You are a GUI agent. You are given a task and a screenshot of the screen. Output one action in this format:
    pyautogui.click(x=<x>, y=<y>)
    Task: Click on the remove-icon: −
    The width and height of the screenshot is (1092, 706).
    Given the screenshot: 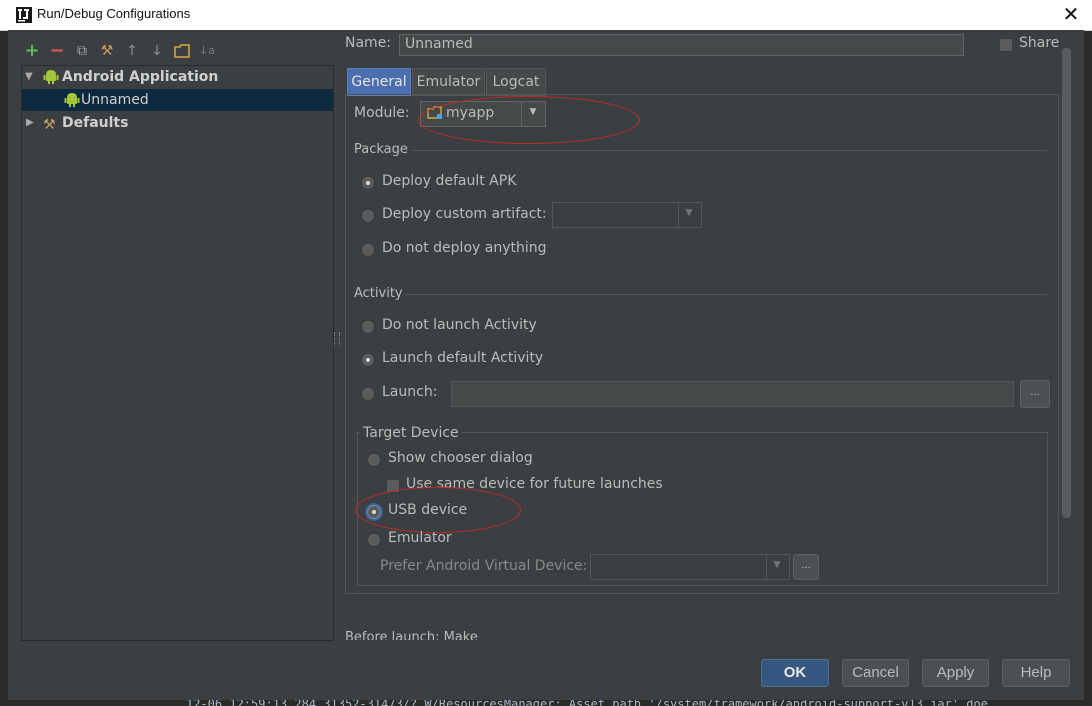 What is the action you would take?
    pyautogui.click(x=57, y=51)
    